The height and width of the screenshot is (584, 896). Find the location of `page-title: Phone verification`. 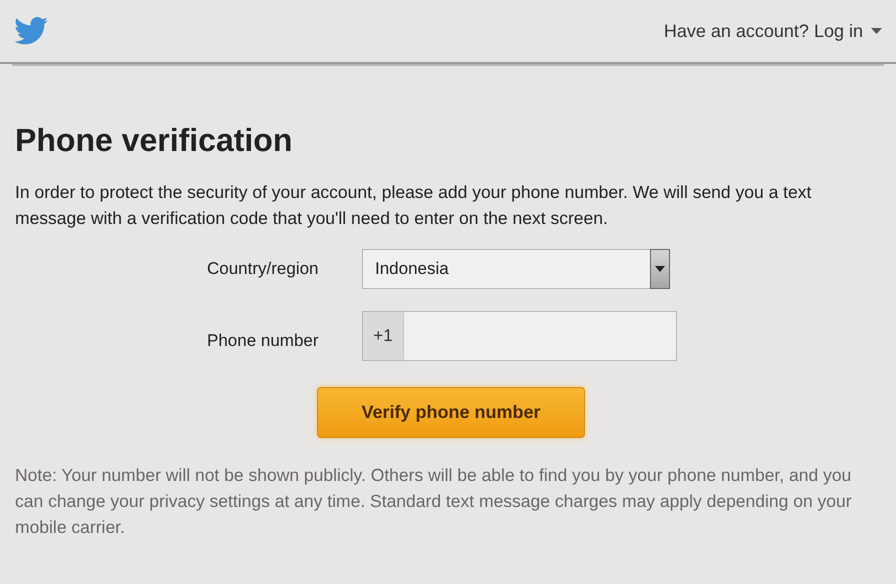

page-title: Phone verification is located at coordinates (154, 140).